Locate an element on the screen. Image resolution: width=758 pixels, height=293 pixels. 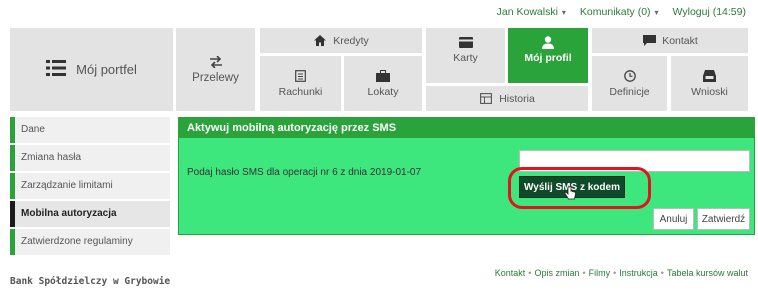
tile-profile-label: Mój profil is located at coordinates (548, 58).